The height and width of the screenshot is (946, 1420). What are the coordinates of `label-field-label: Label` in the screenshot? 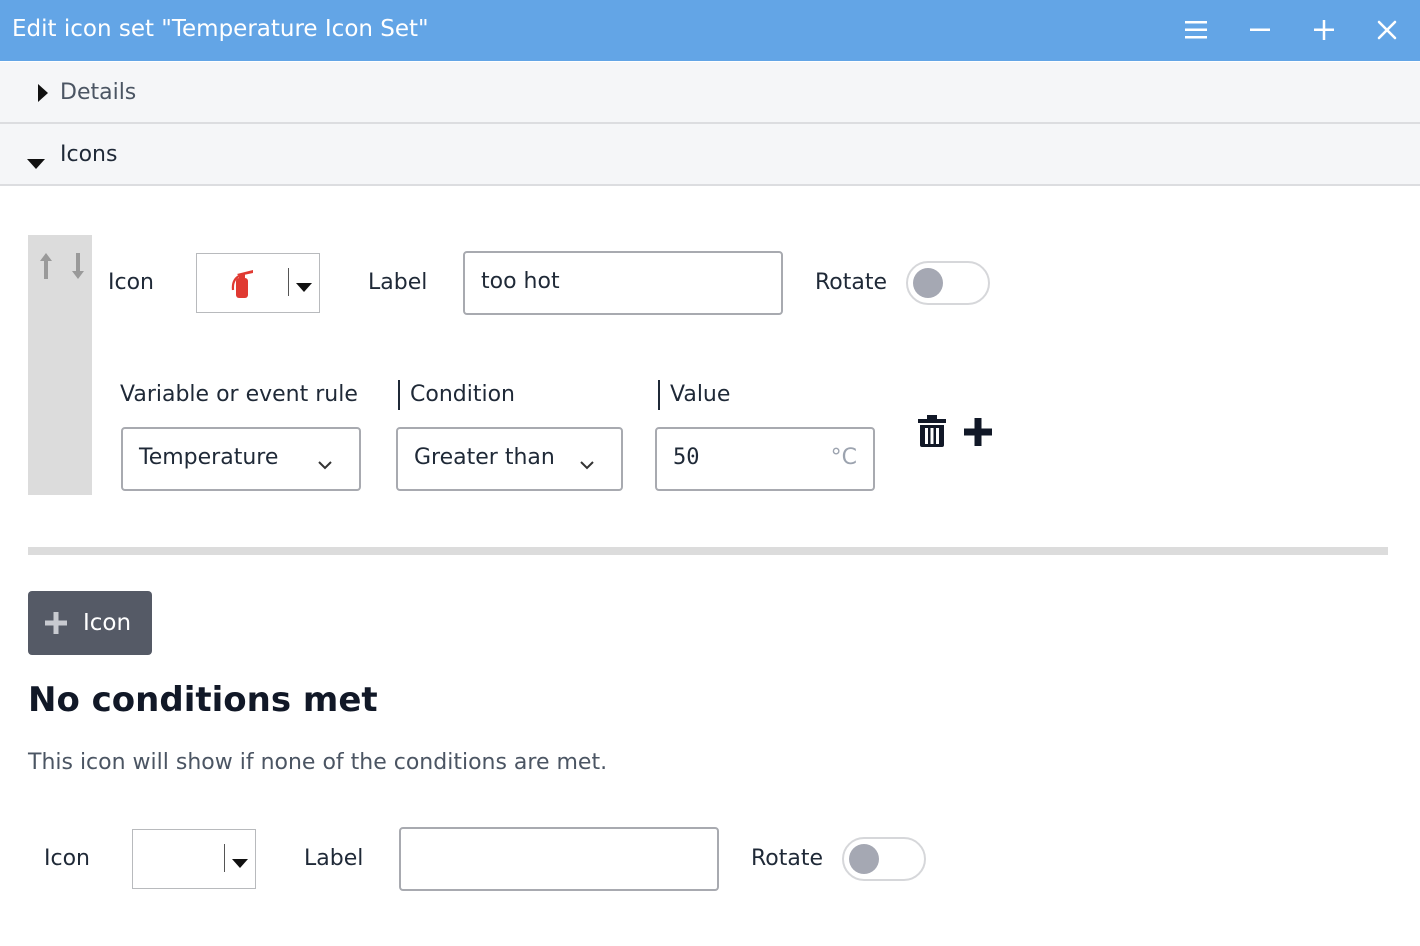 It's located at (398, 282).